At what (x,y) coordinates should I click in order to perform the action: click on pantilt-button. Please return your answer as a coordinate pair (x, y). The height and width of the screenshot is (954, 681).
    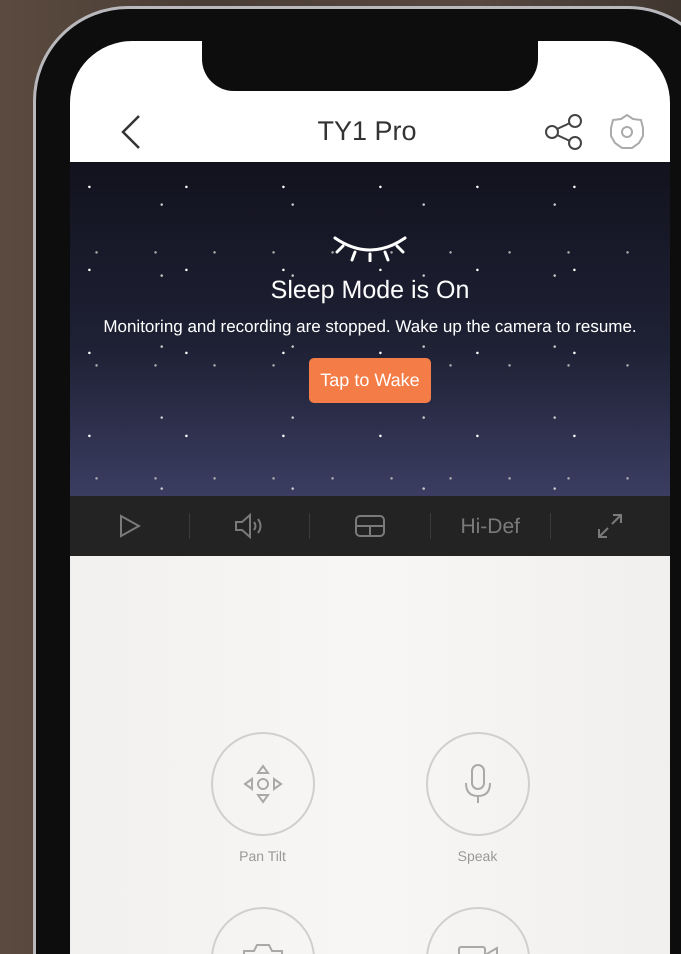
    Looking at the image, I should click on (262, 784).